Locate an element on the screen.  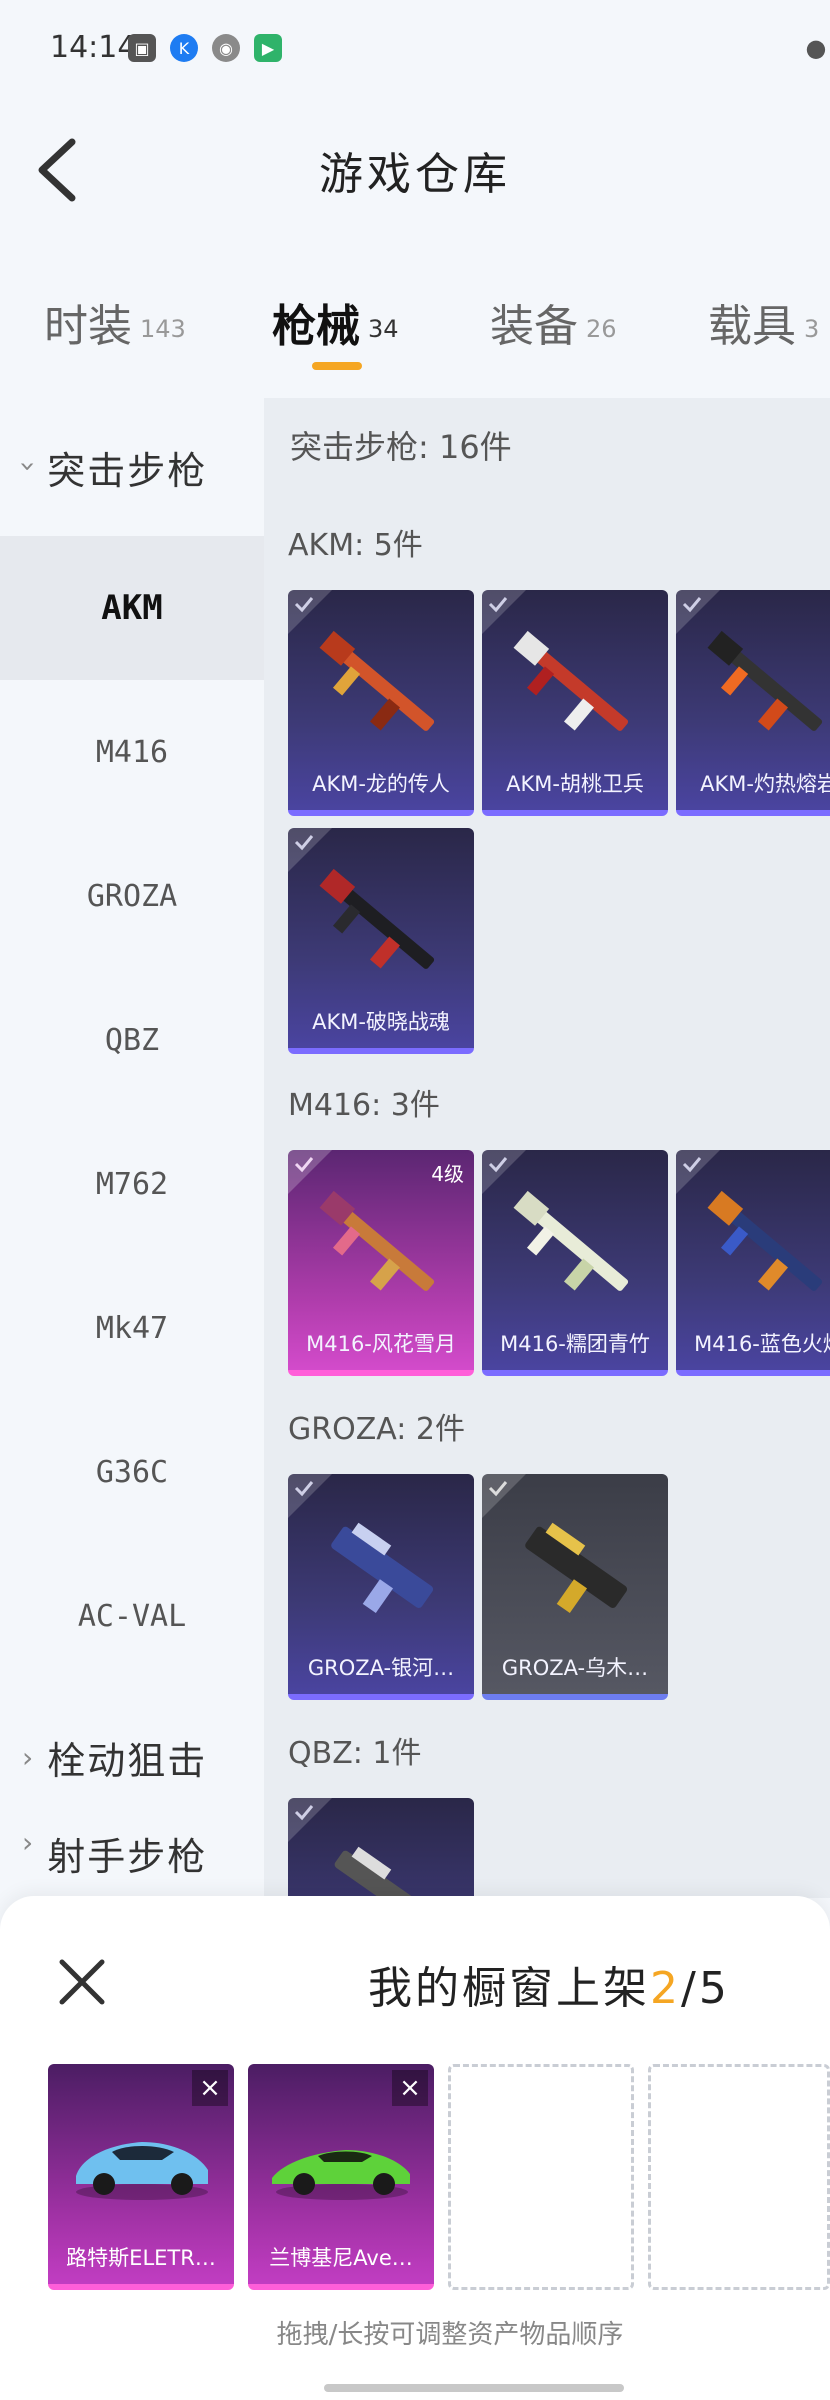
weapon-card-label: AKM-灼热熔岩 is located at coordinates (765, 784).